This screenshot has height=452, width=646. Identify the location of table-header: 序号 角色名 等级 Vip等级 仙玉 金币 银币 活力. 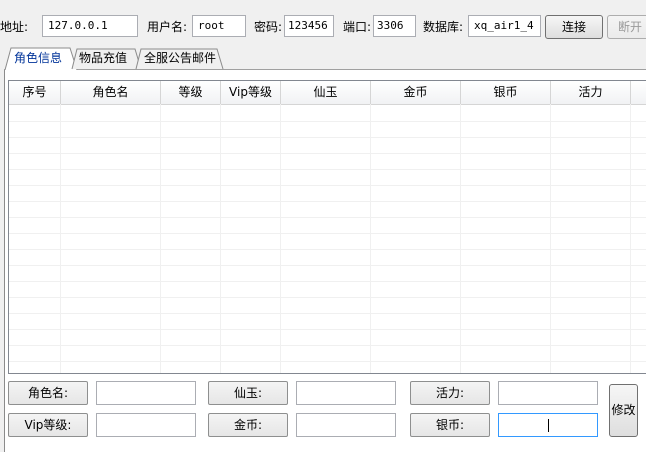
(327, 93).